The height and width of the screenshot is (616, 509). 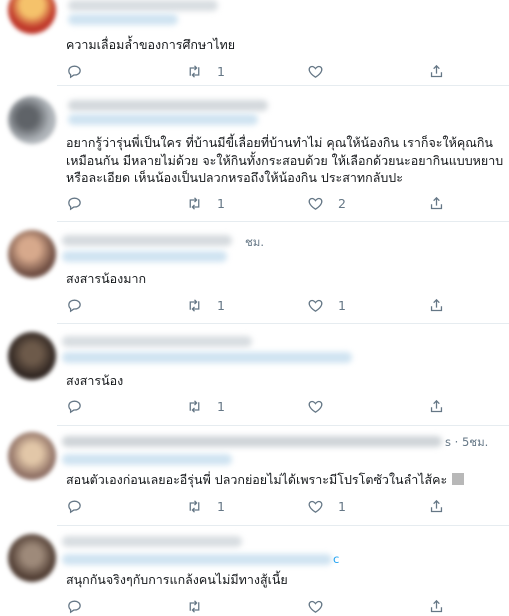 I want to click on tweet-actions: 1 2, so click(x=261, y=203).